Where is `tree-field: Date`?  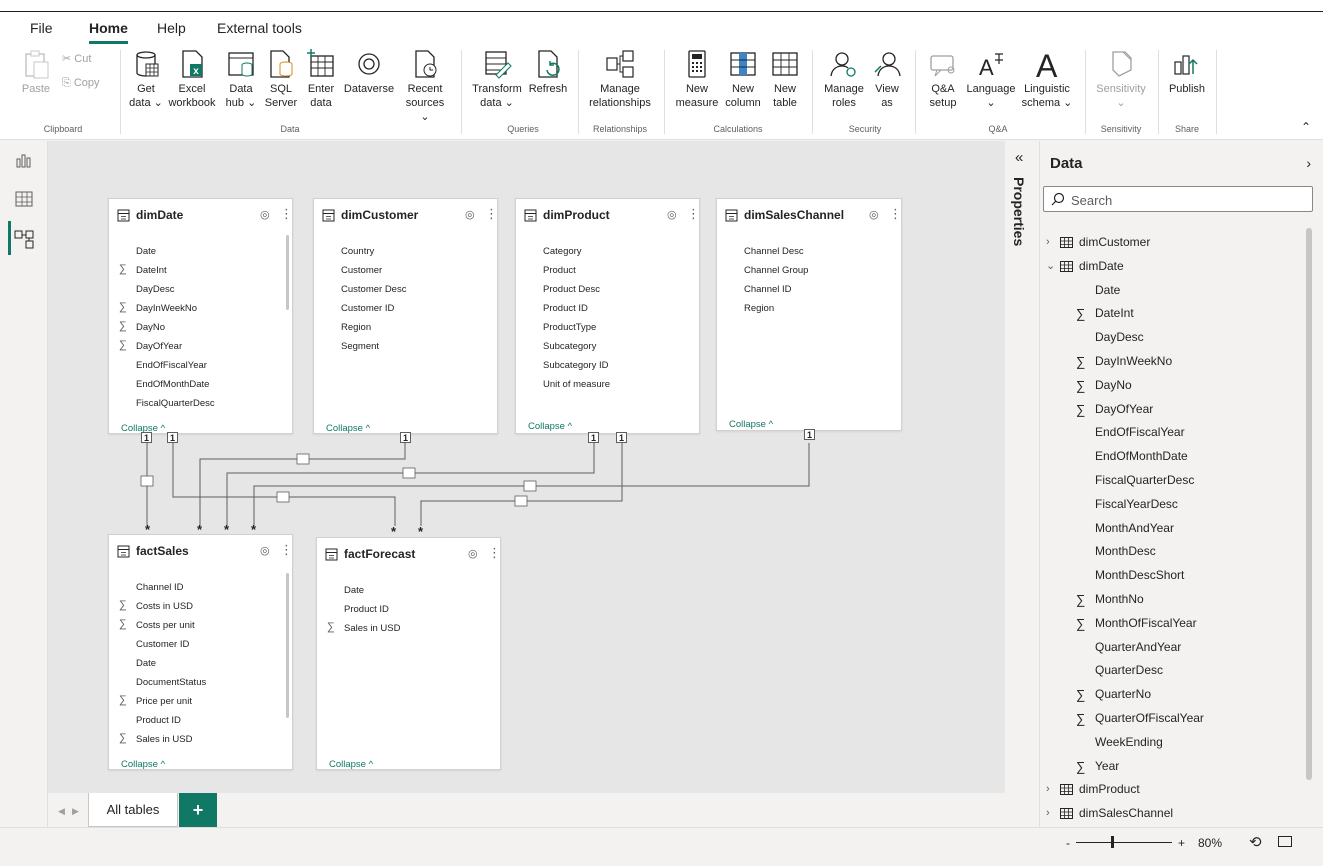
tree-field: Date is located at coordinates (1175, 291).